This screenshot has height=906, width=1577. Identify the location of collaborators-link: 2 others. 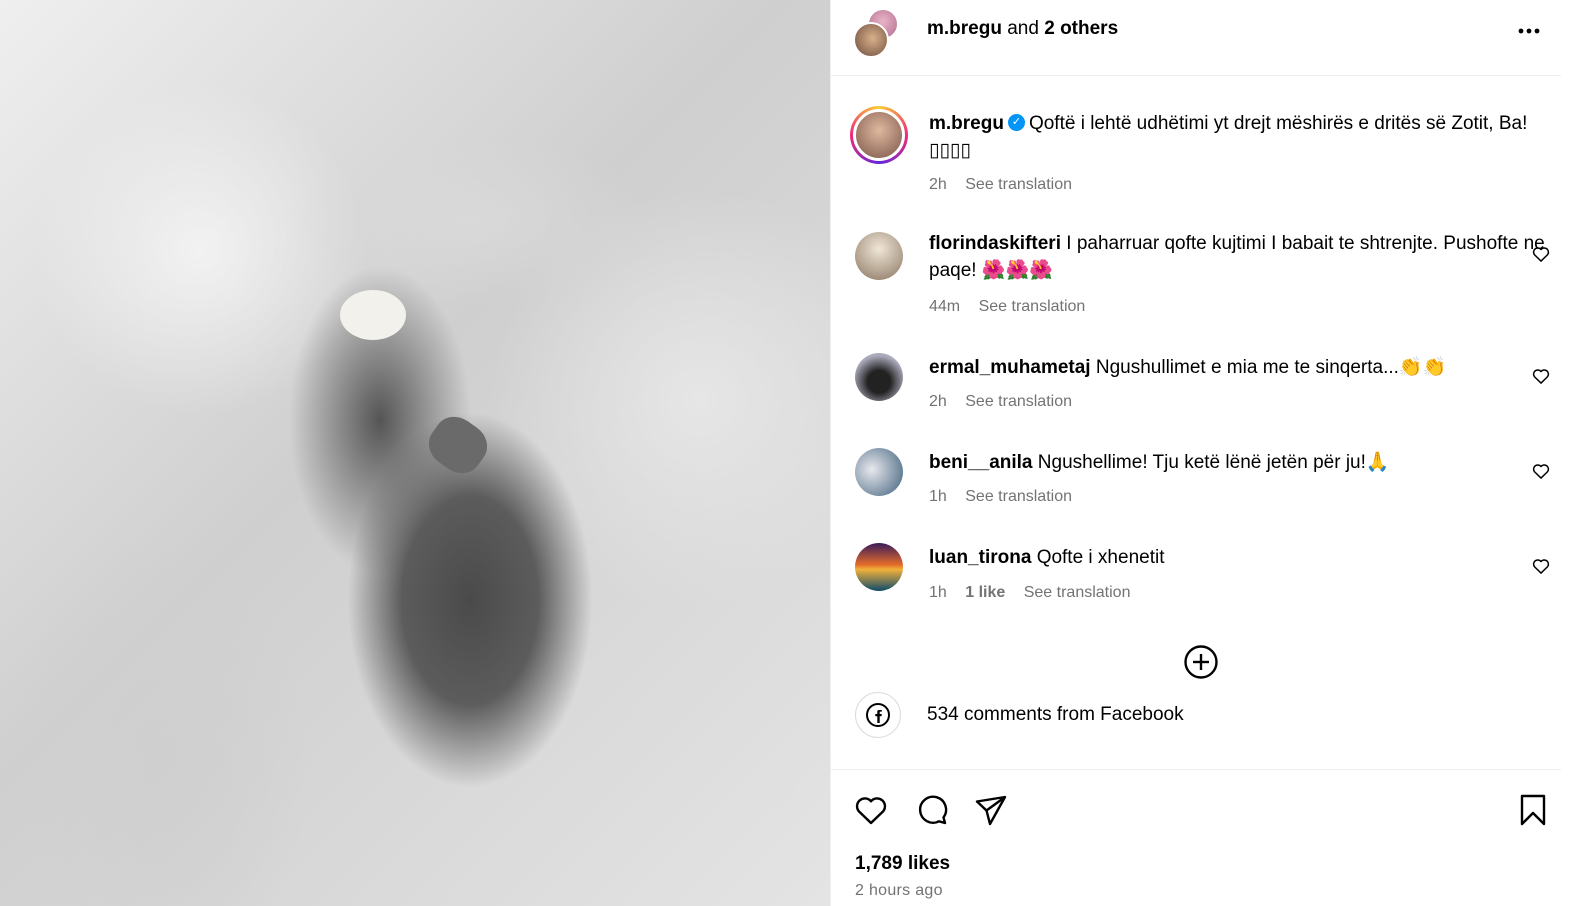
(1081, 28).